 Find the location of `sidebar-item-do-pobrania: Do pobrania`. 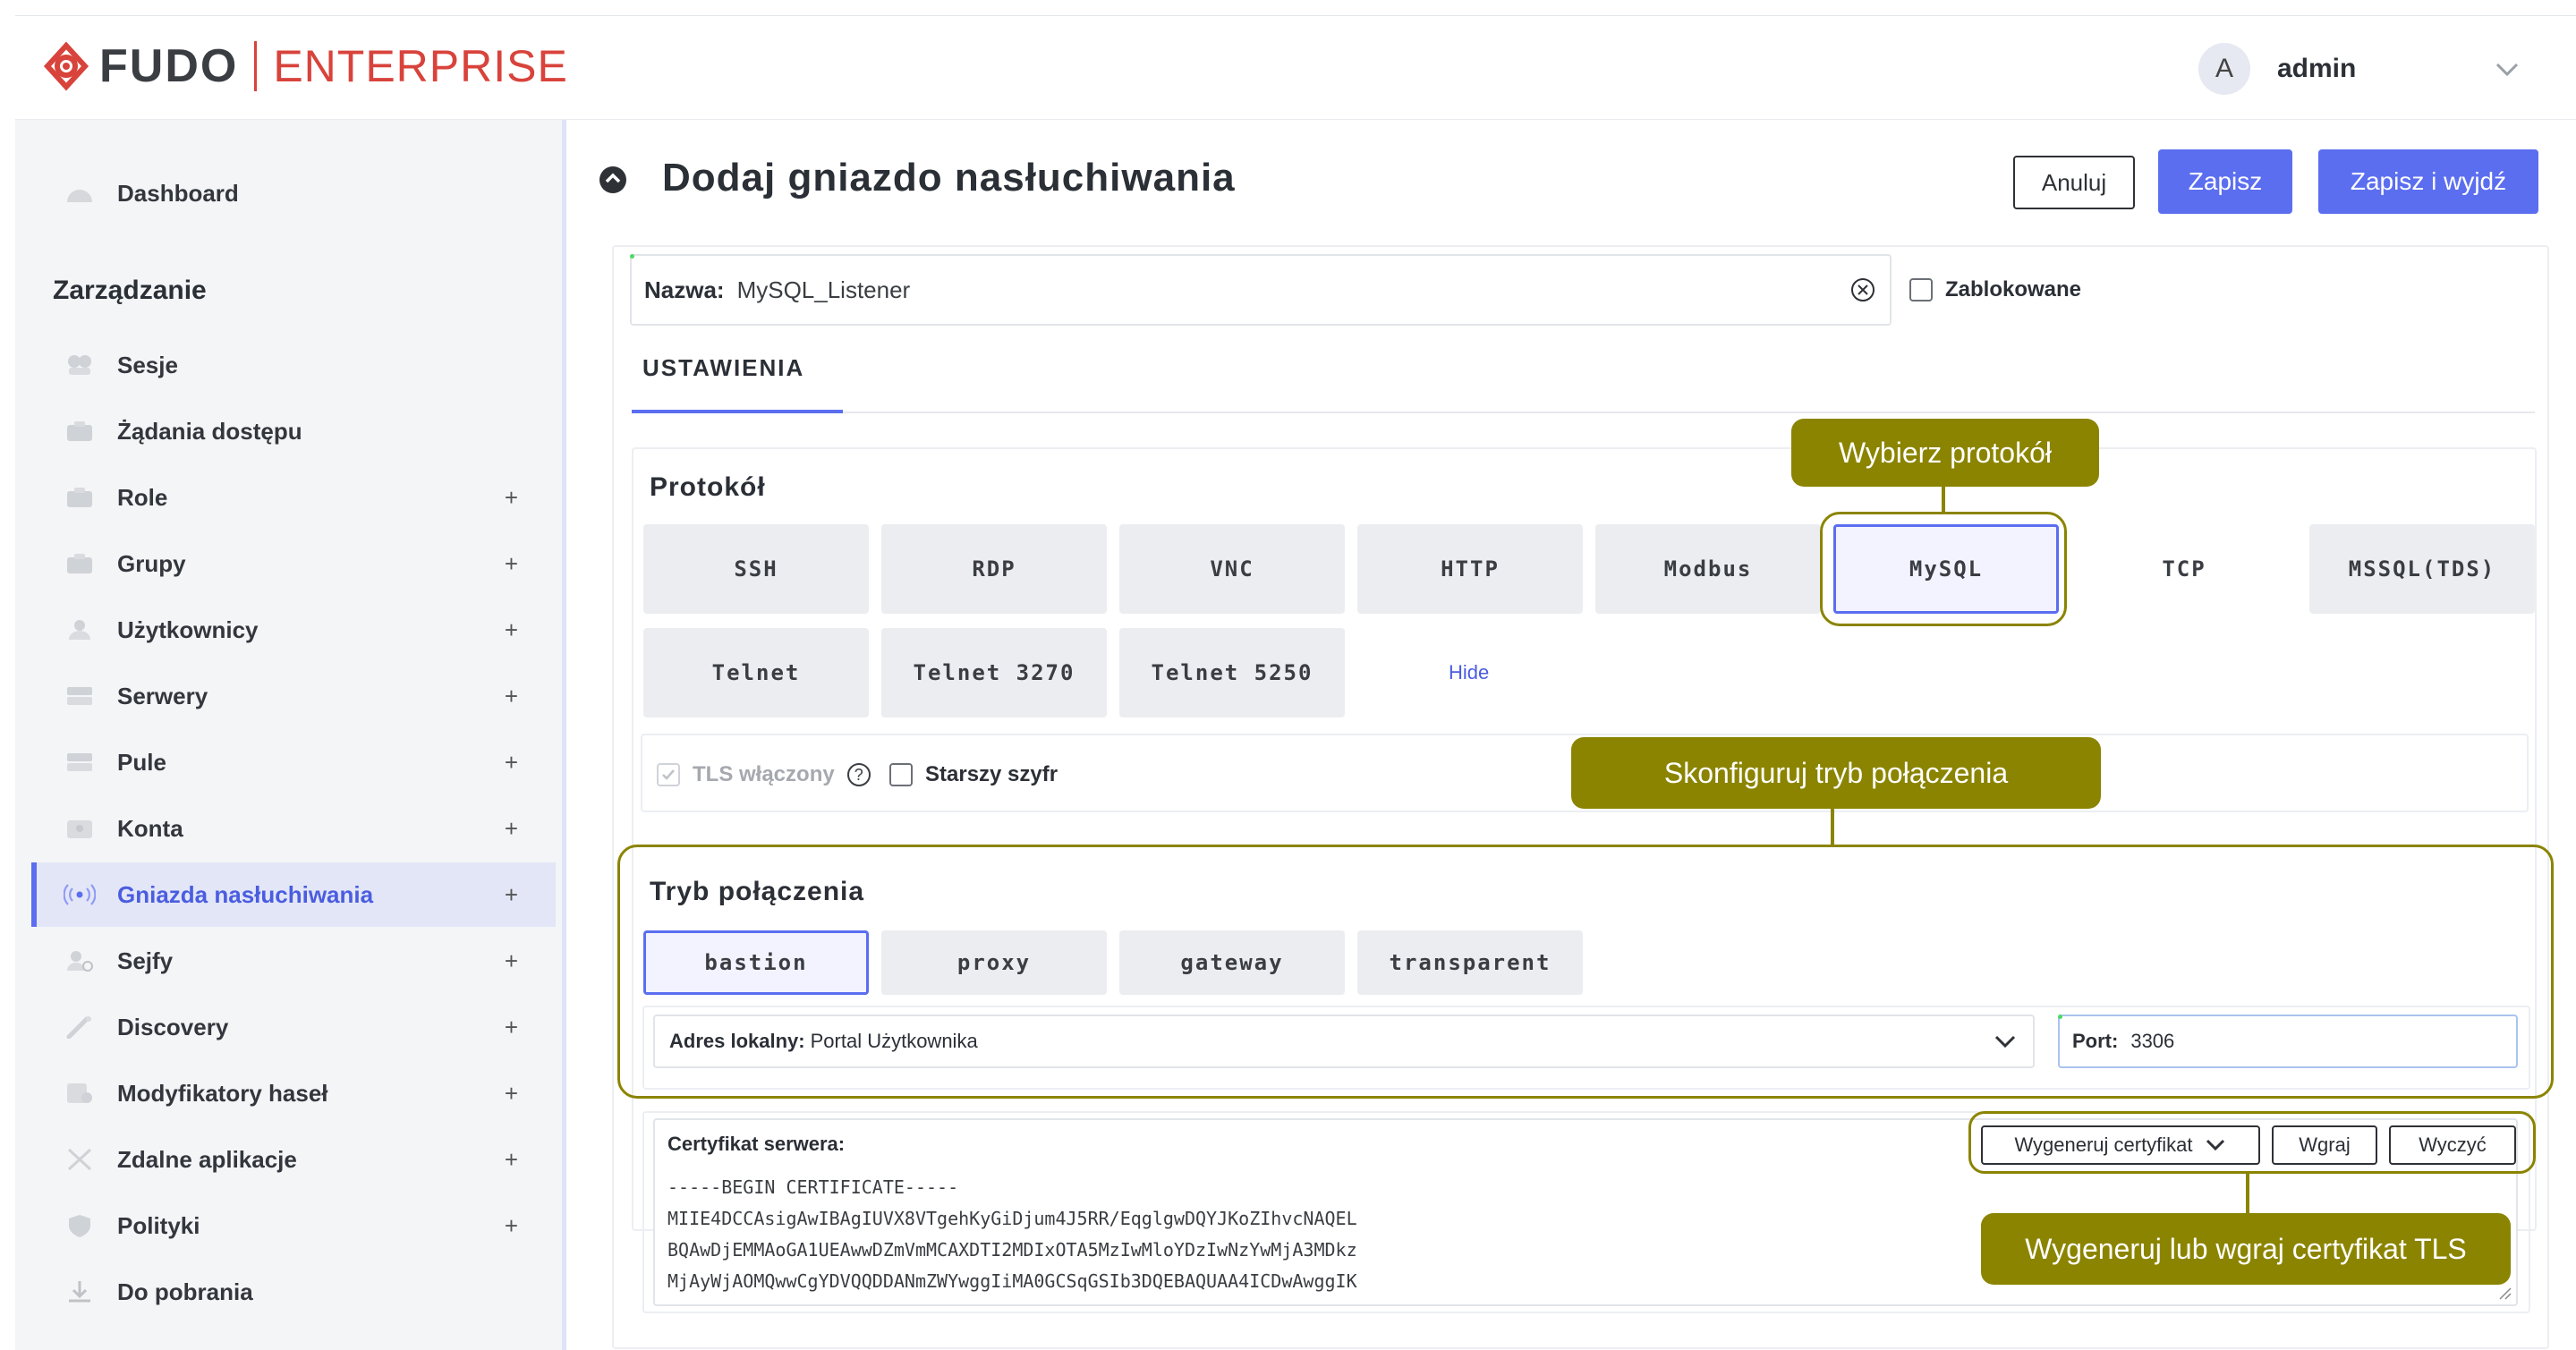

sidebar-item-do-pobrania: Do pobrania is located at coordinates (293, 1292).